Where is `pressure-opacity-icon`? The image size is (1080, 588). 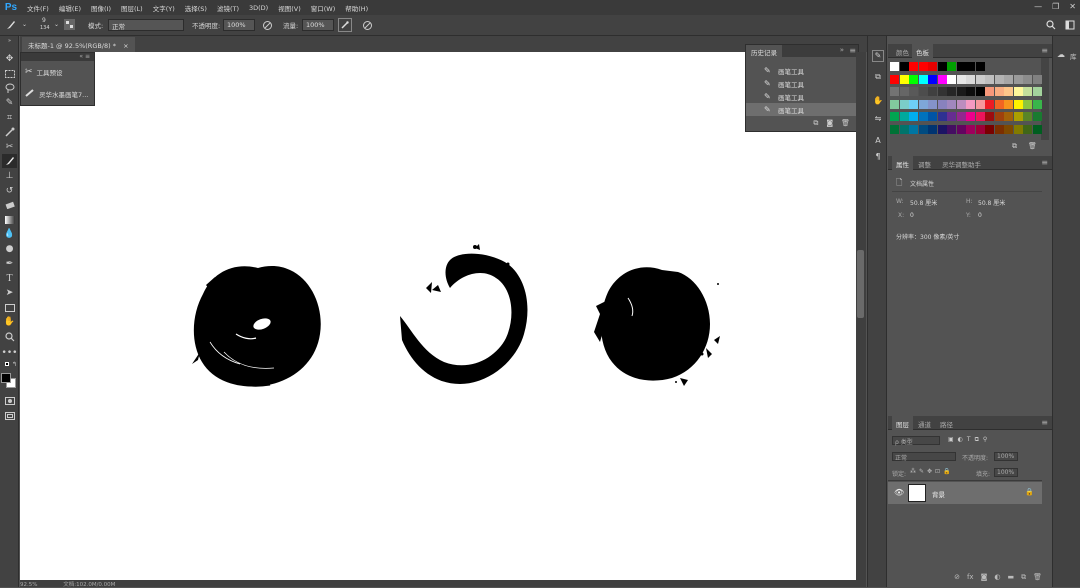 pressure-opacity-icon is located at coordinates (267, 25).